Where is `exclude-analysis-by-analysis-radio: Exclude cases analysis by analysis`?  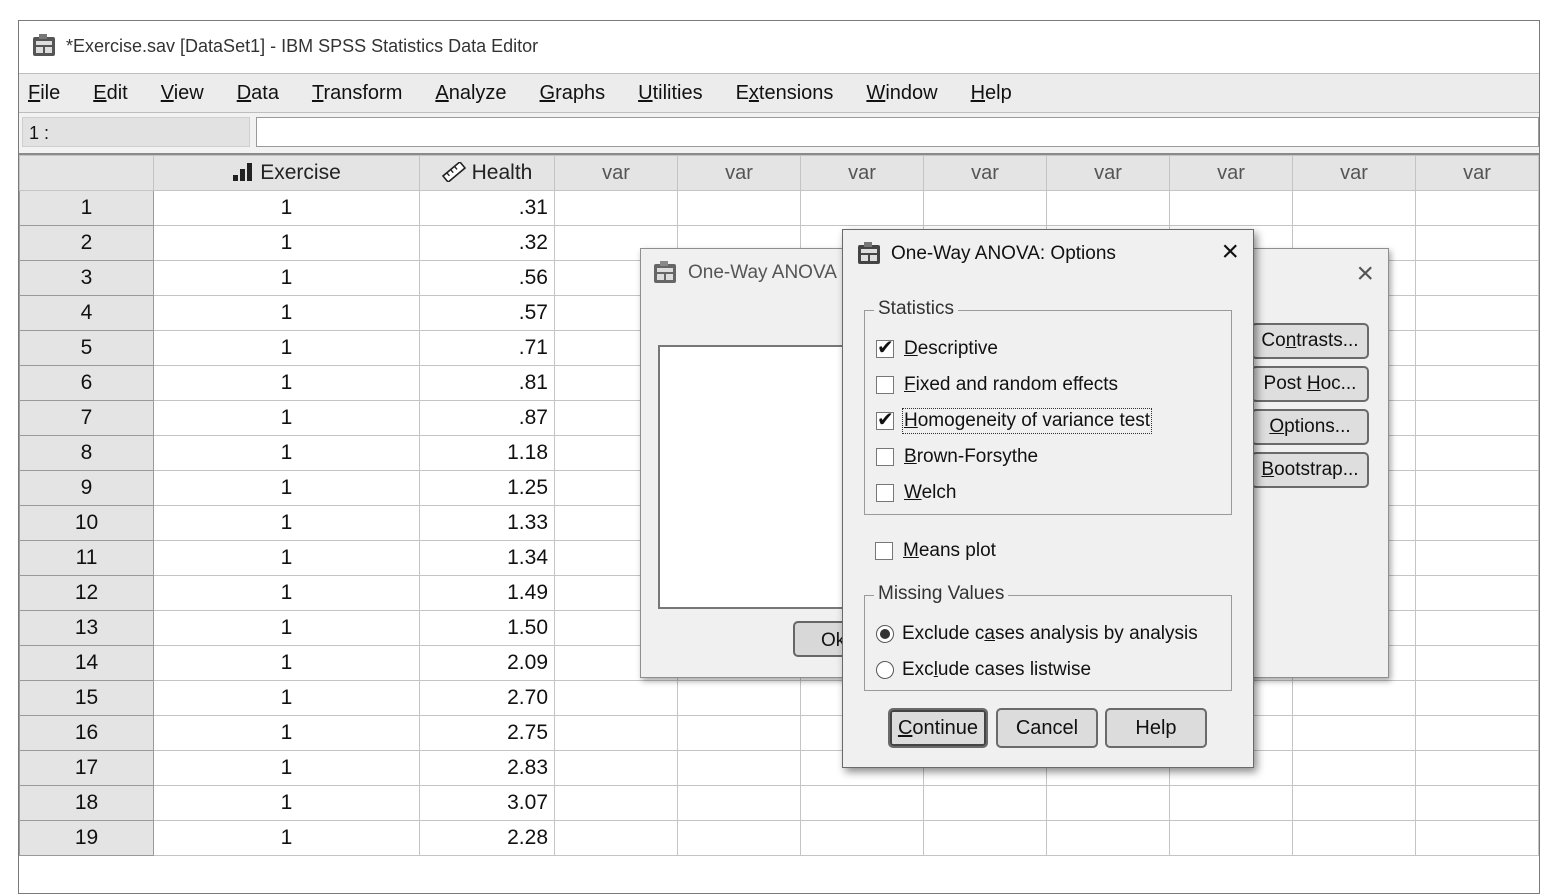 exclude-analysis-by-analysis-radio: Exclude cases analysis by analysis is located at coordinates (1037, 634).